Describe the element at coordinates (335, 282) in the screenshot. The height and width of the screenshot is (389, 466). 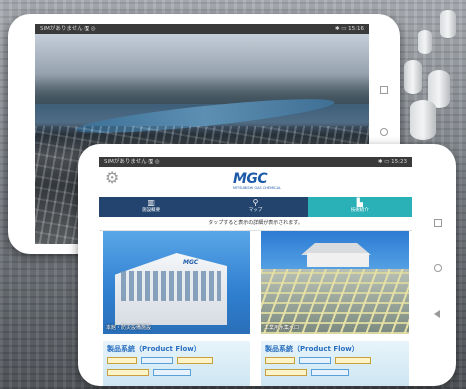
I see `card-water-intake: 工業用水集水口` at that location.